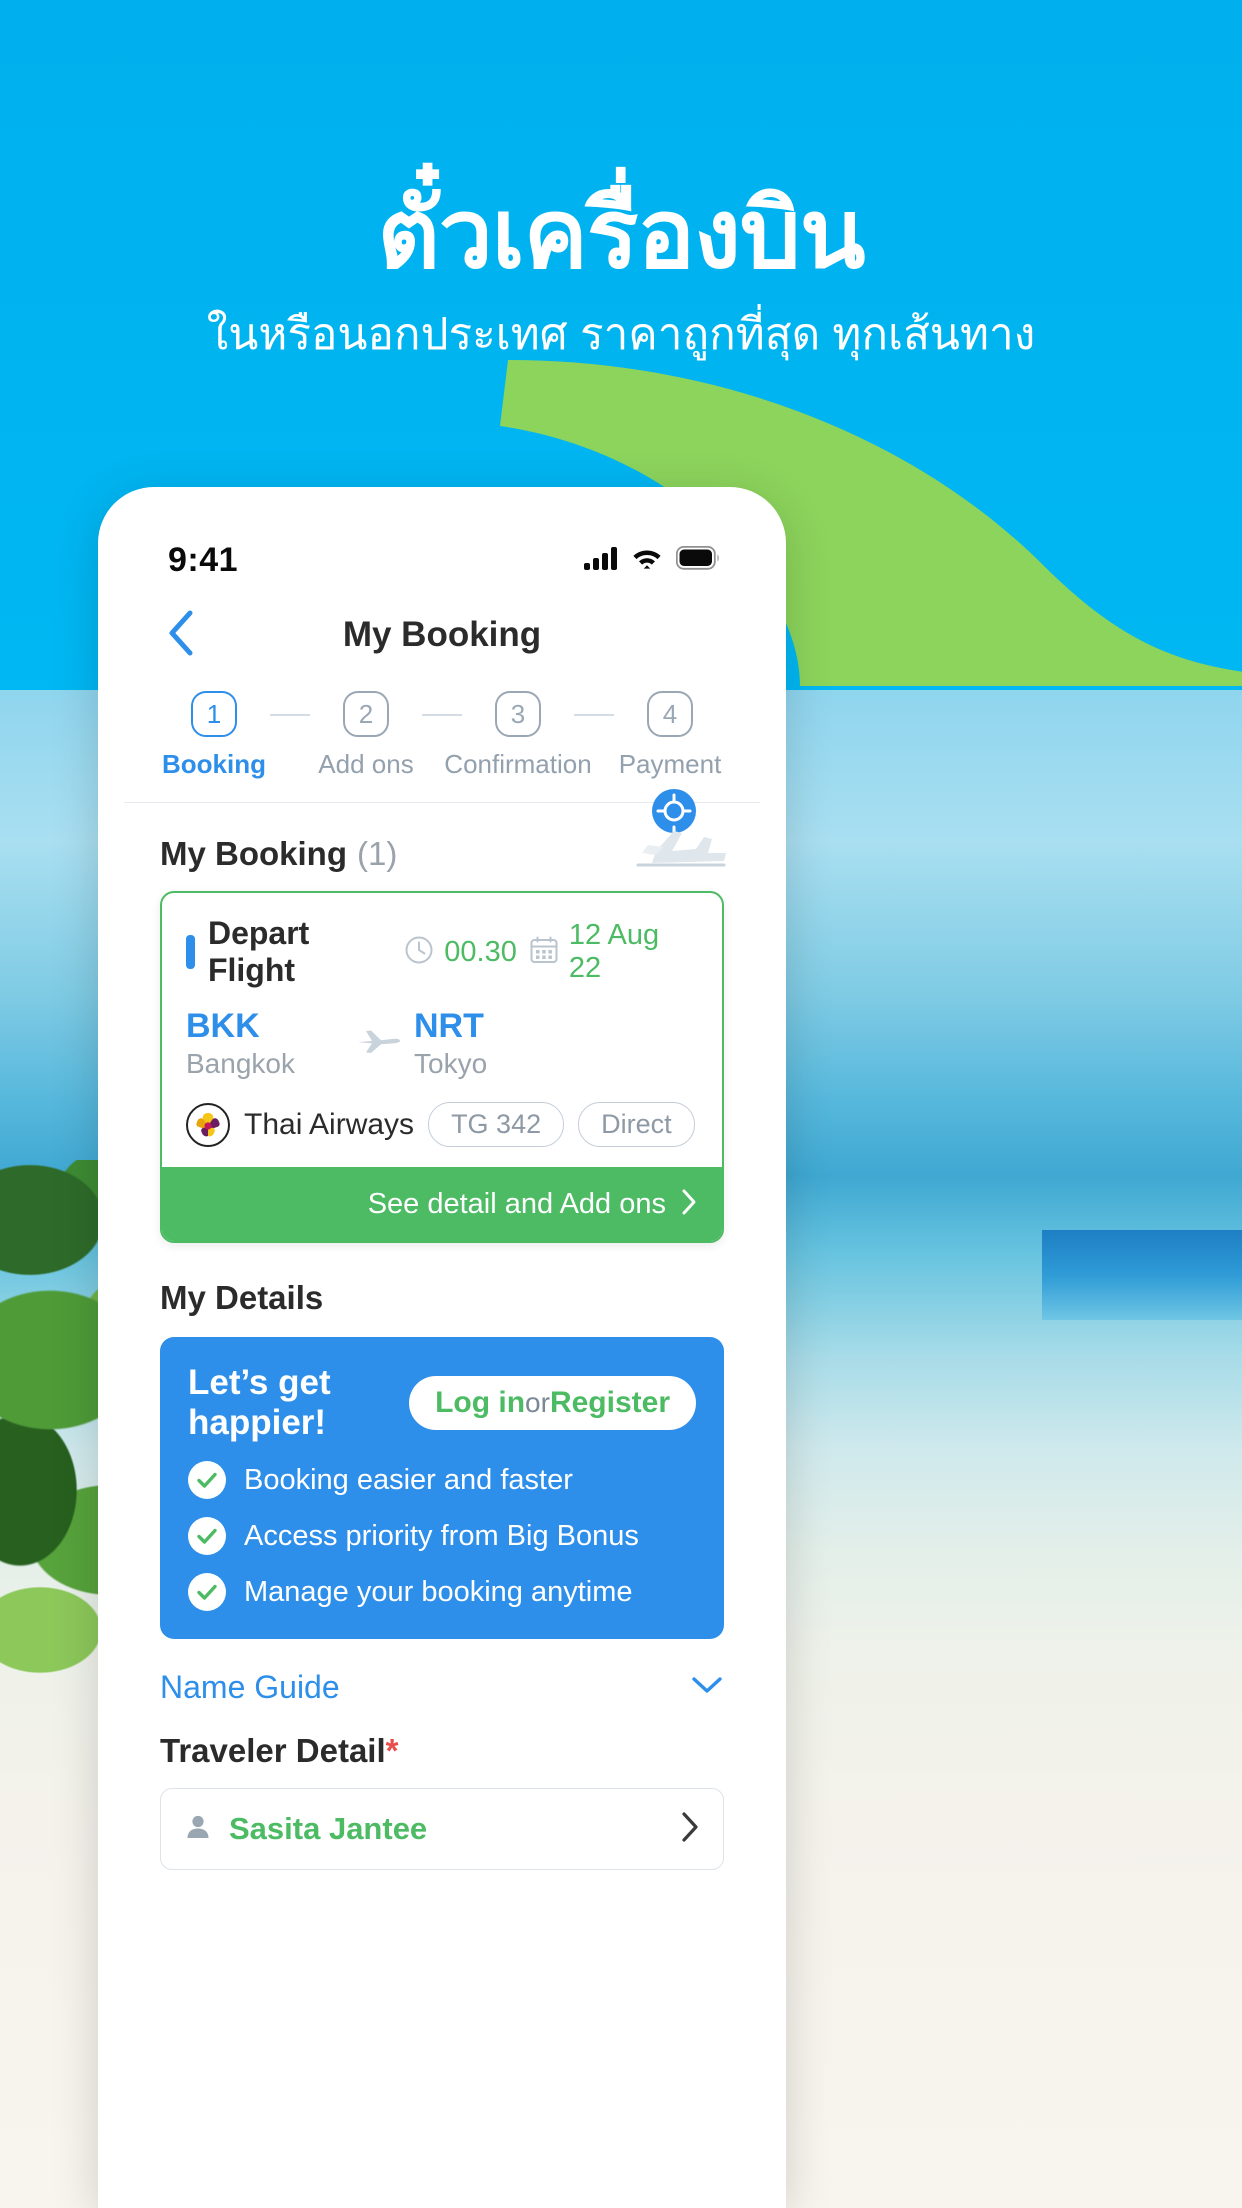 Image resolution: width=1242 pixels, height=2208 pixels. What do you see at coordinates (601, 560) in the screenshot?
I see `cellular-signal-icon` at bounding box center [601, 560].